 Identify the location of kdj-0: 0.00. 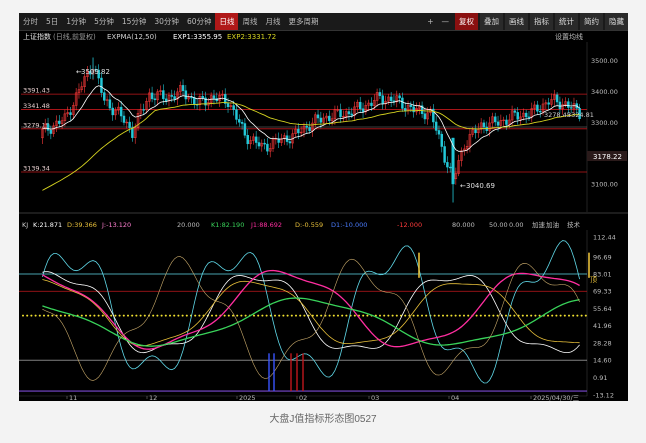
(516, 225).